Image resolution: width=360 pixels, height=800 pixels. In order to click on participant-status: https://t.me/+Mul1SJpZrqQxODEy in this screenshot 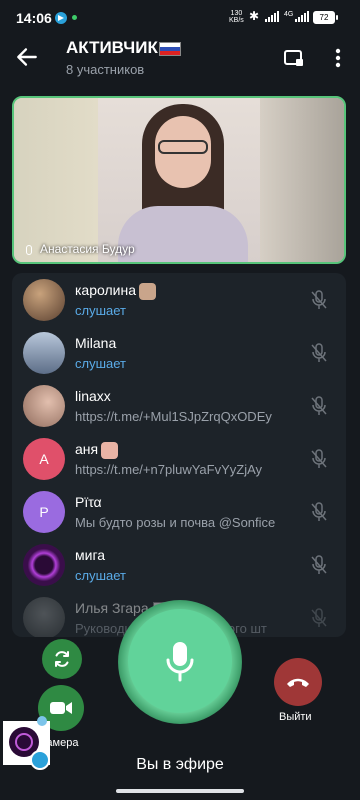, I will do `click(173, 416)`.